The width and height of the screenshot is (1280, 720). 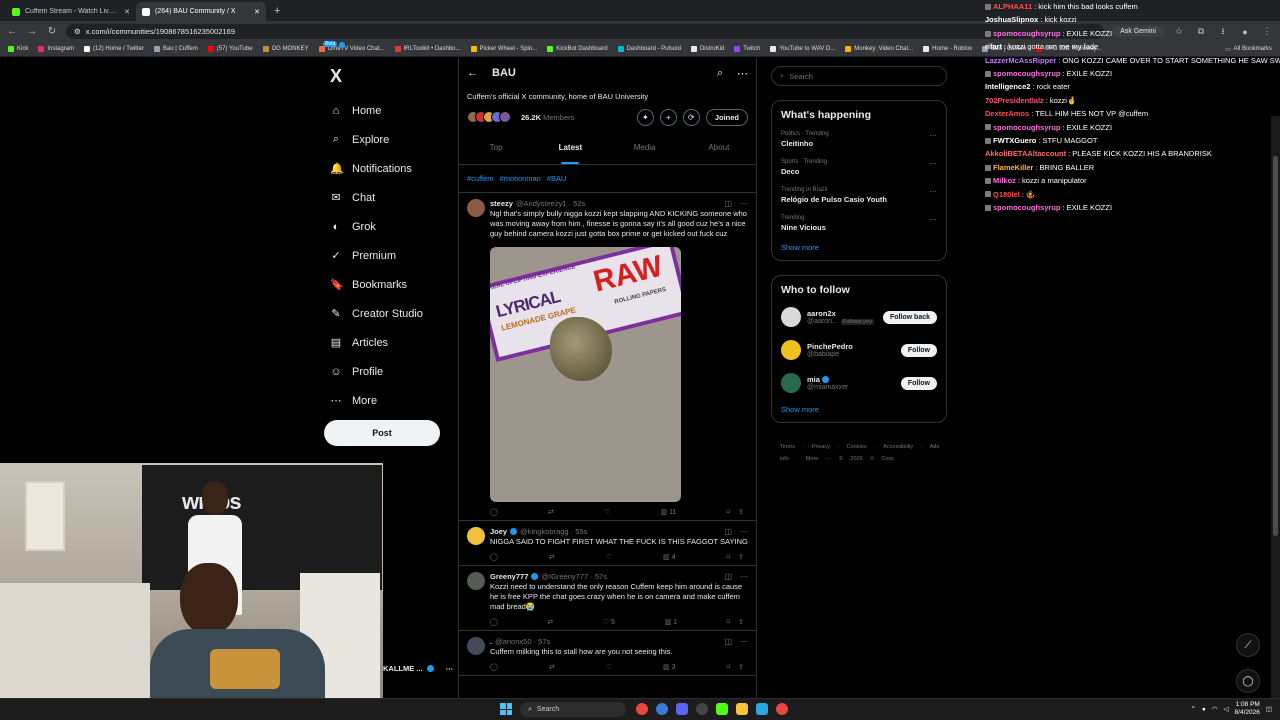 I want to click on browser-tab-x: (264) BAU Community / X ✕, so click(x=201, y=11).